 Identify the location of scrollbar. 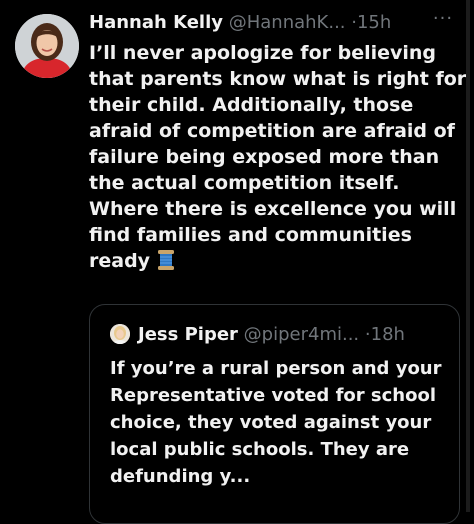
(468, 256).